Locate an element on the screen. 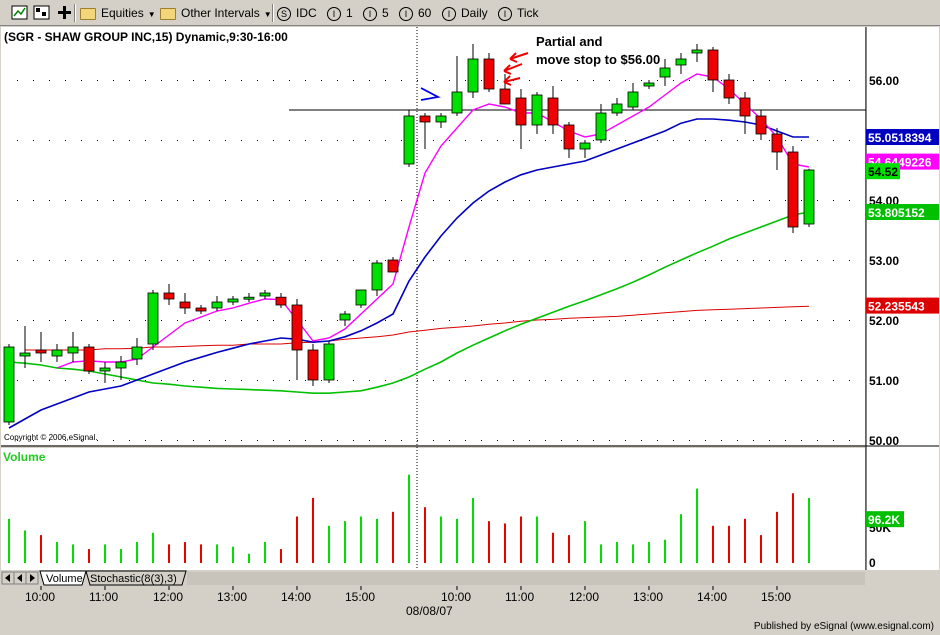 The width and height of the screenshot is (940, 635). chart-window-icon is located at coordinates (20, 13).